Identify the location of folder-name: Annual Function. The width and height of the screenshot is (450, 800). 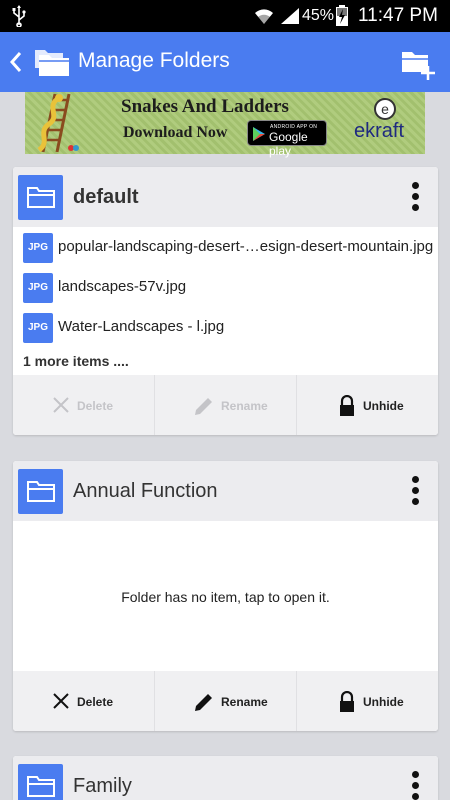
(145, 491).